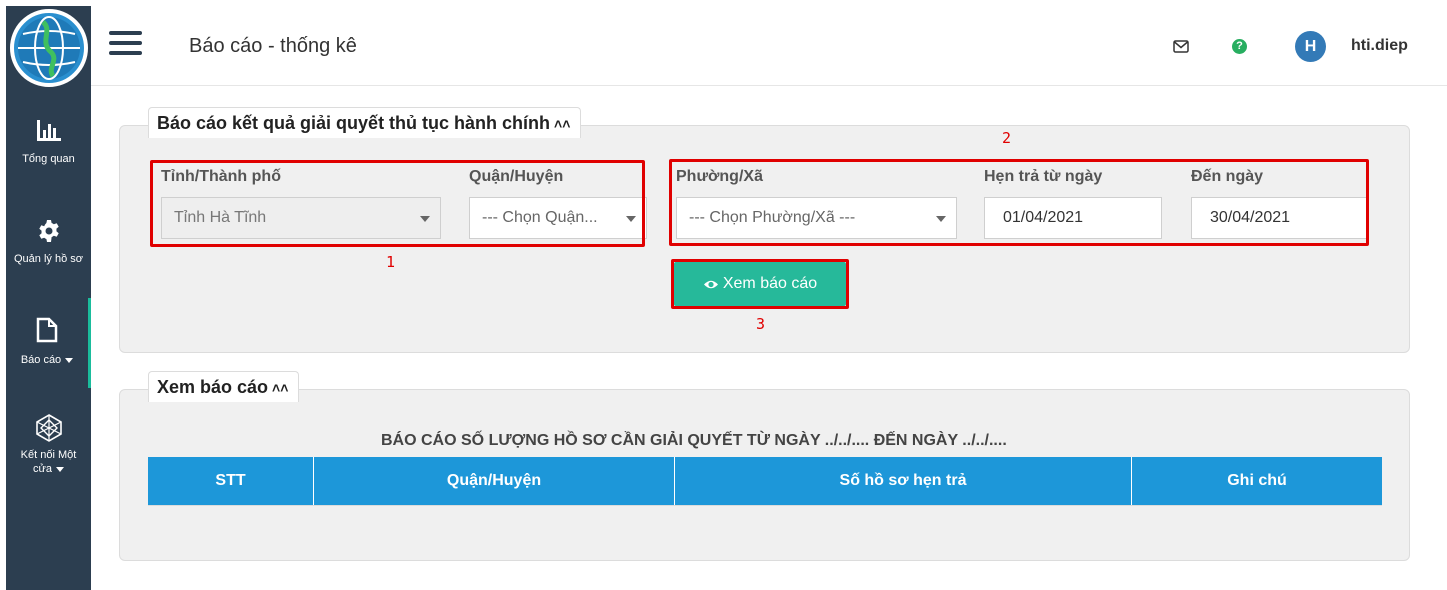  Describe the element at coordinates (49, 48) in the screenshot. I see `logo-icon` at that location.